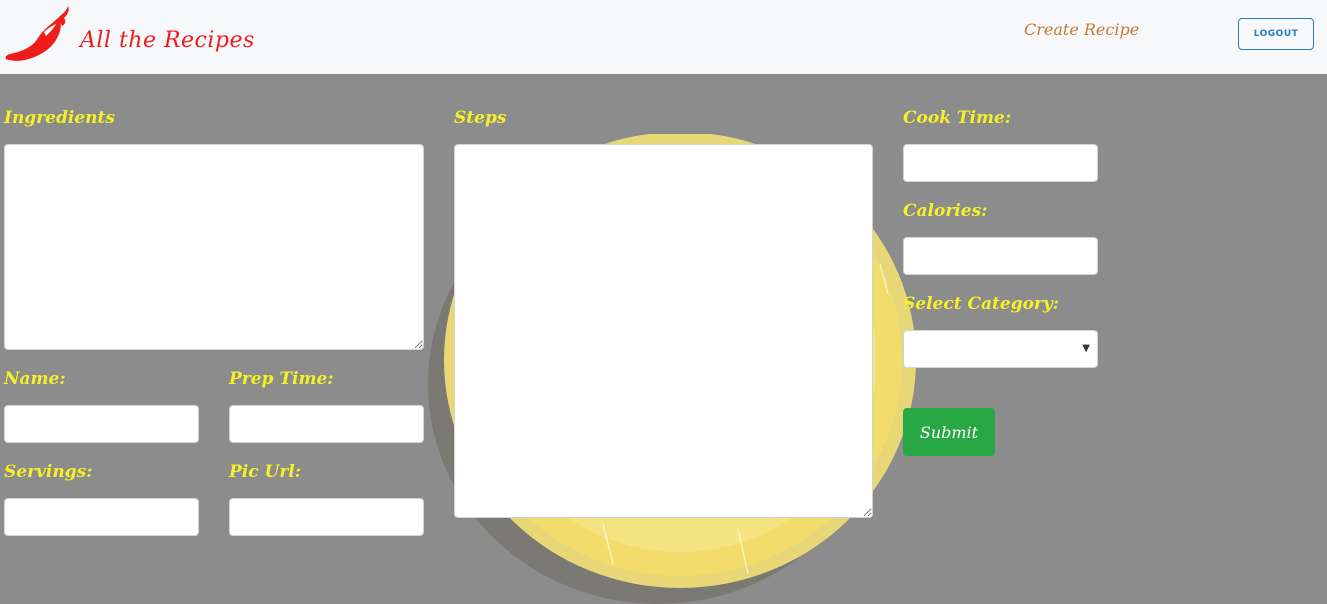 The width and height of the screenshot is (1327, 604). What do you see at coordinates (1000, 163) in the screenshot?
I see `cook-time-input` at bounding box center [1000, 163].